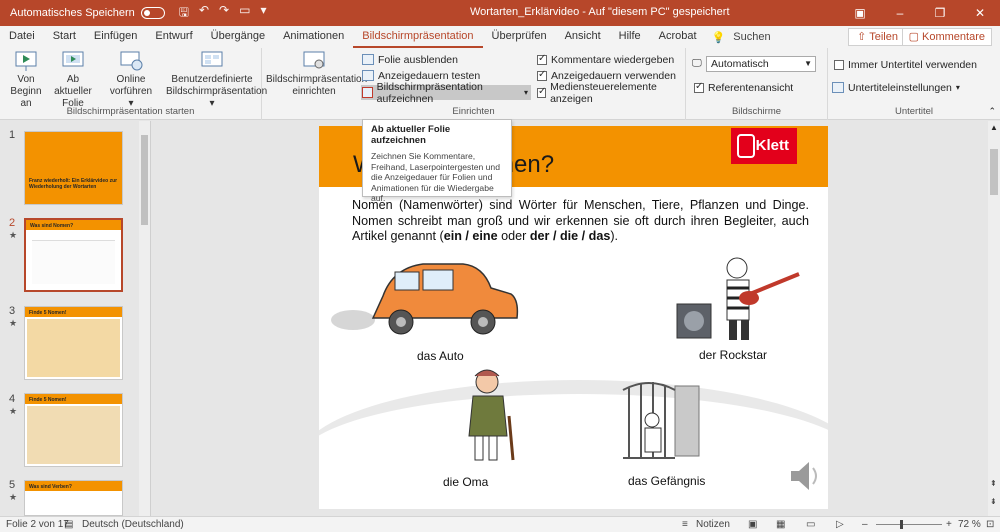 The height and width of the screenshot is (532, 1000). What do you see at coordinates (860, 13) in the screenshot?
I see `ribbon-display-icon: ▣` at bounding box center [860, 13].